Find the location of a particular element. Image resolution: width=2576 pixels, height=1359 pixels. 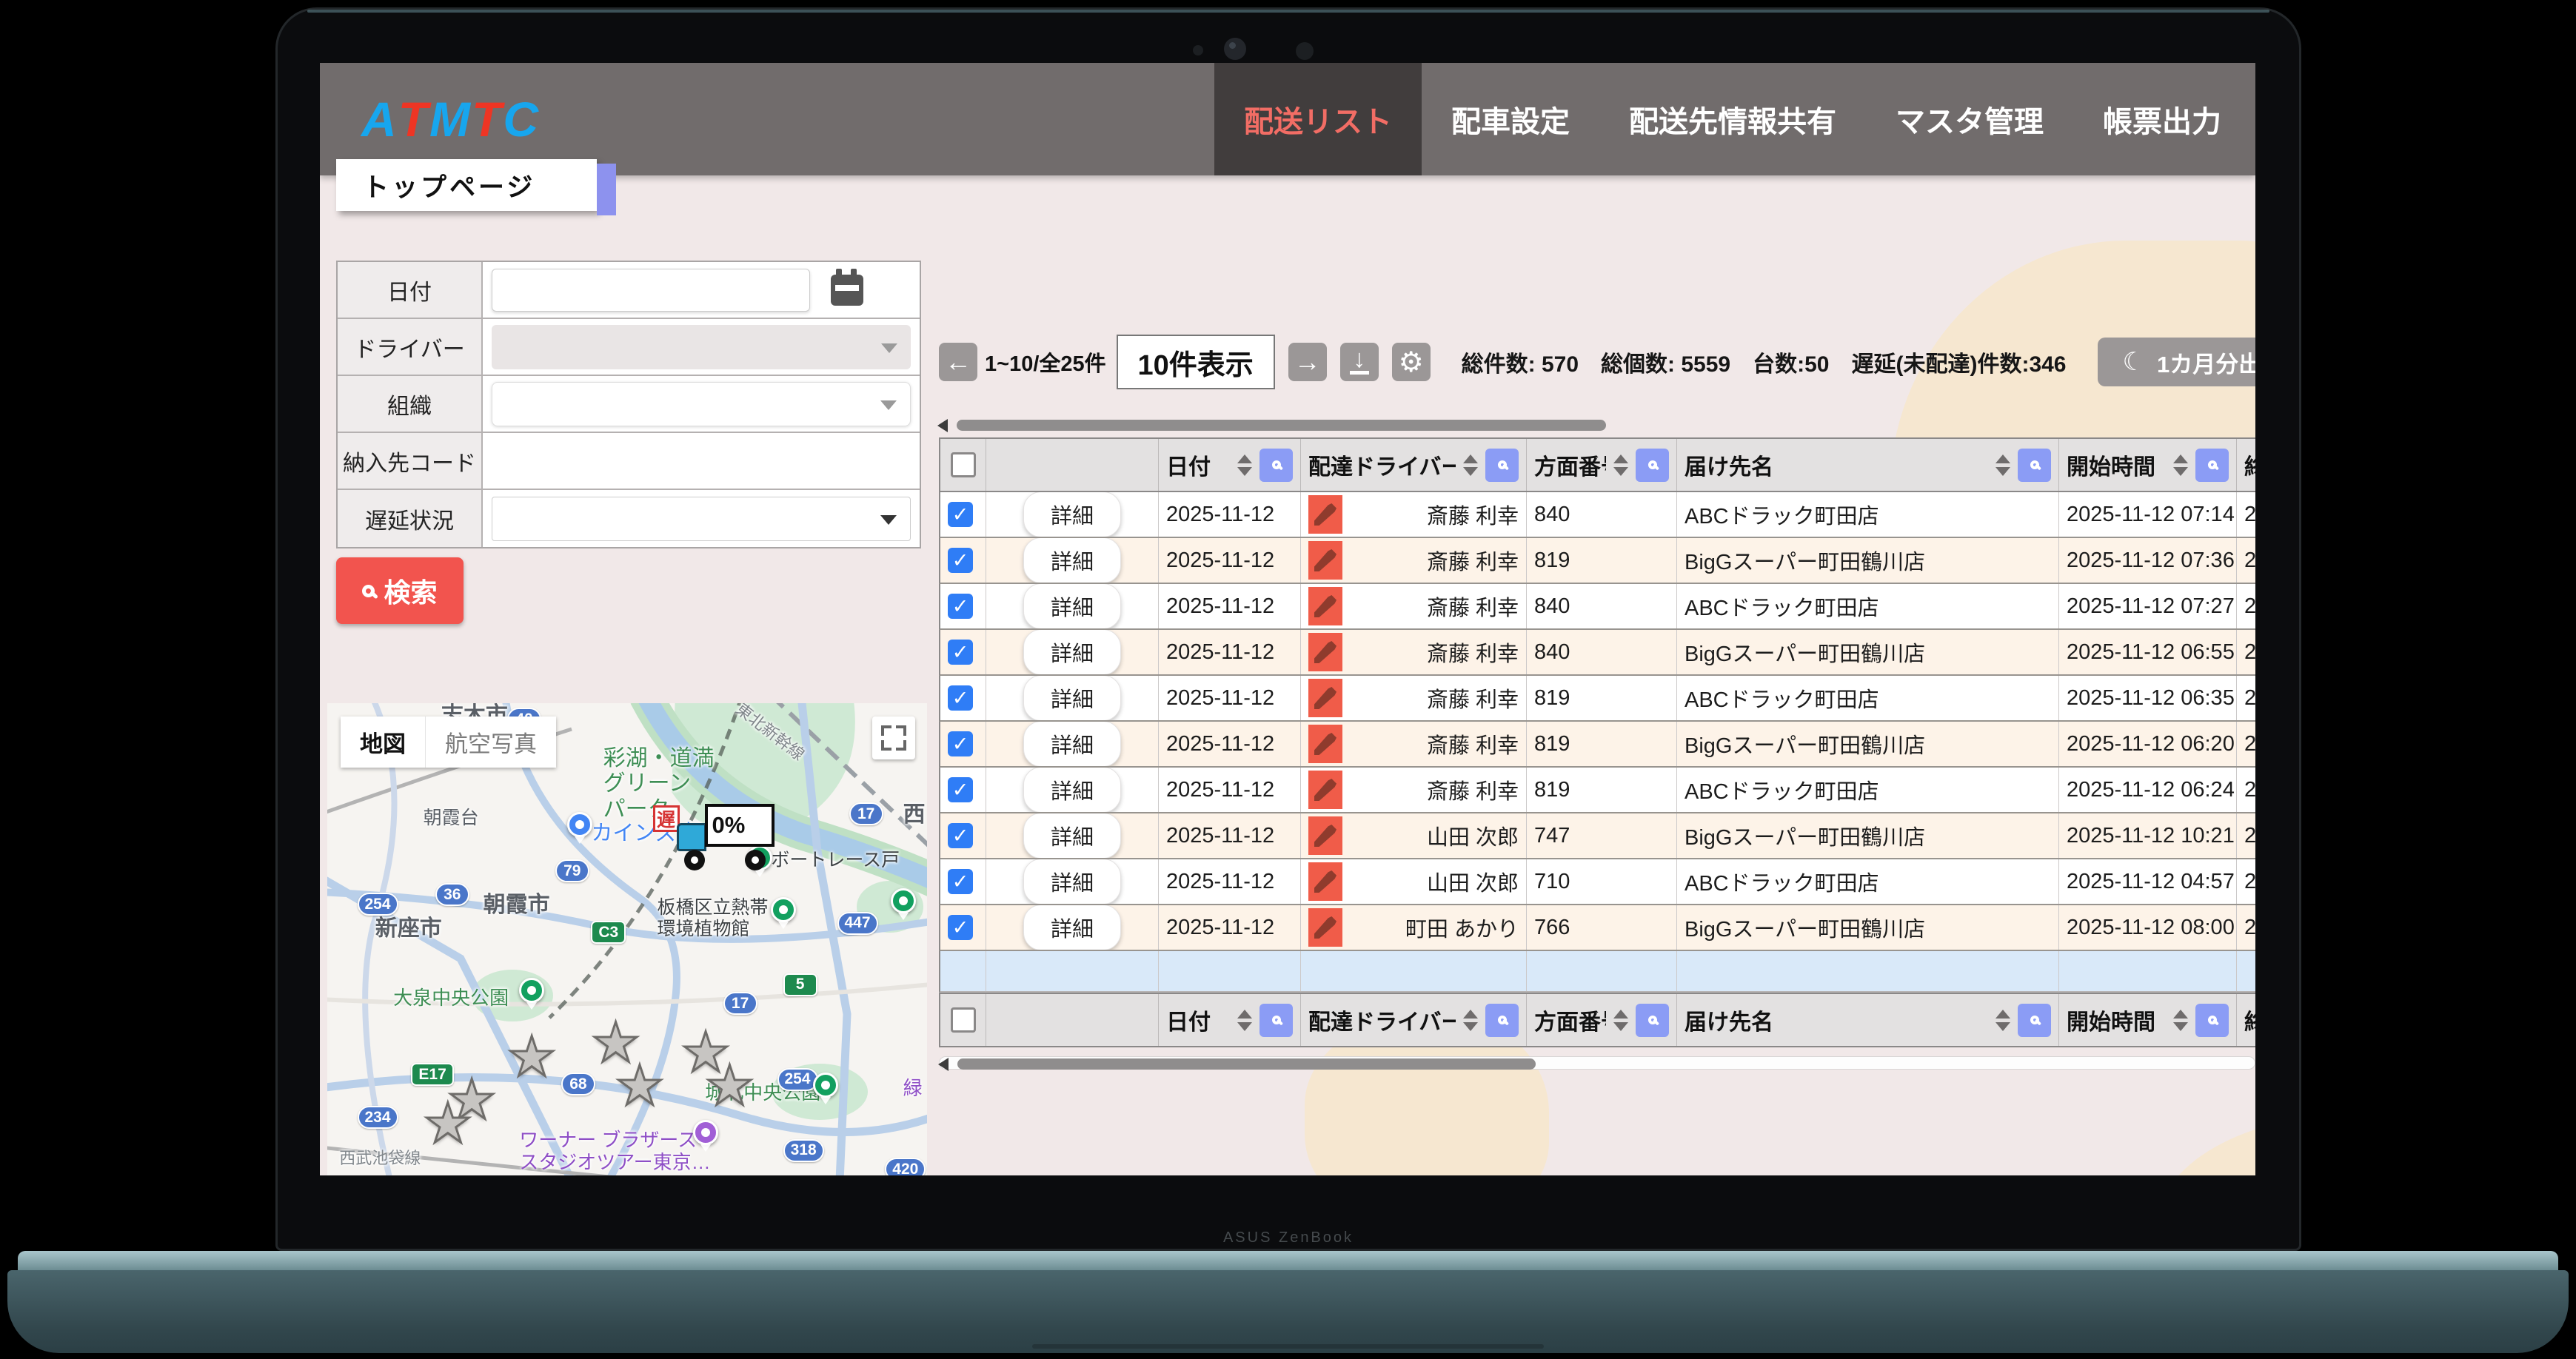

column-label: 日付 is located at coordinates (1188, 467).